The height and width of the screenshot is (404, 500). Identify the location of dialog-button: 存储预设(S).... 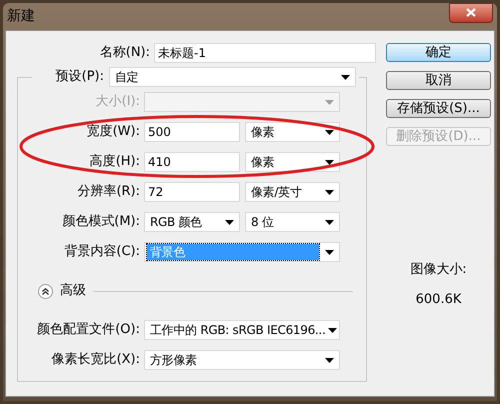
(438, 108).